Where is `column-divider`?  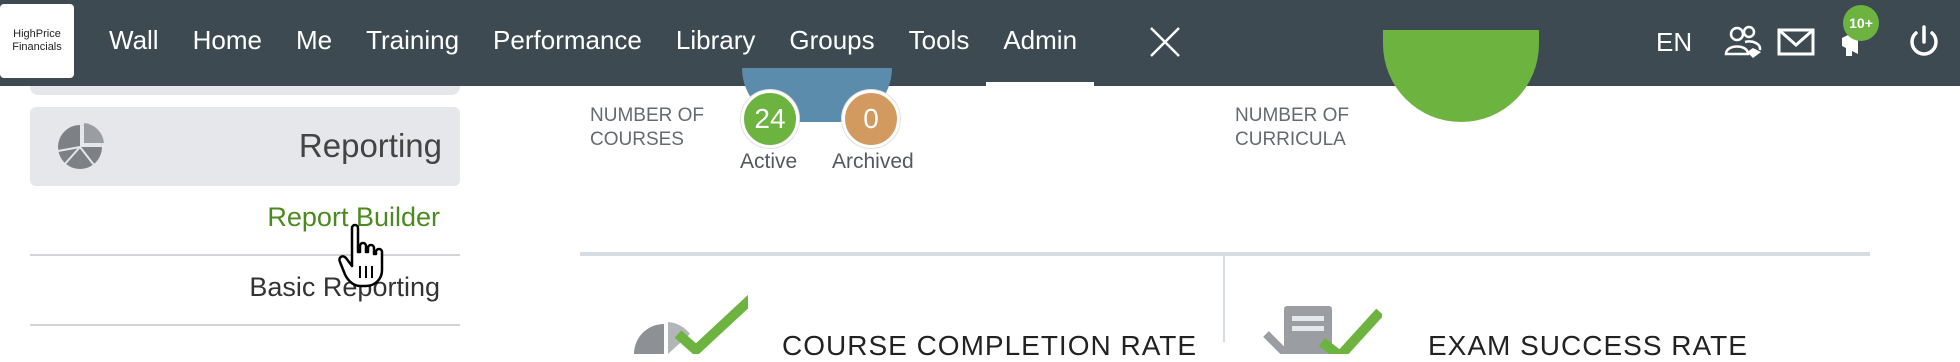 column-divider is located at coordinates (1224, 299).